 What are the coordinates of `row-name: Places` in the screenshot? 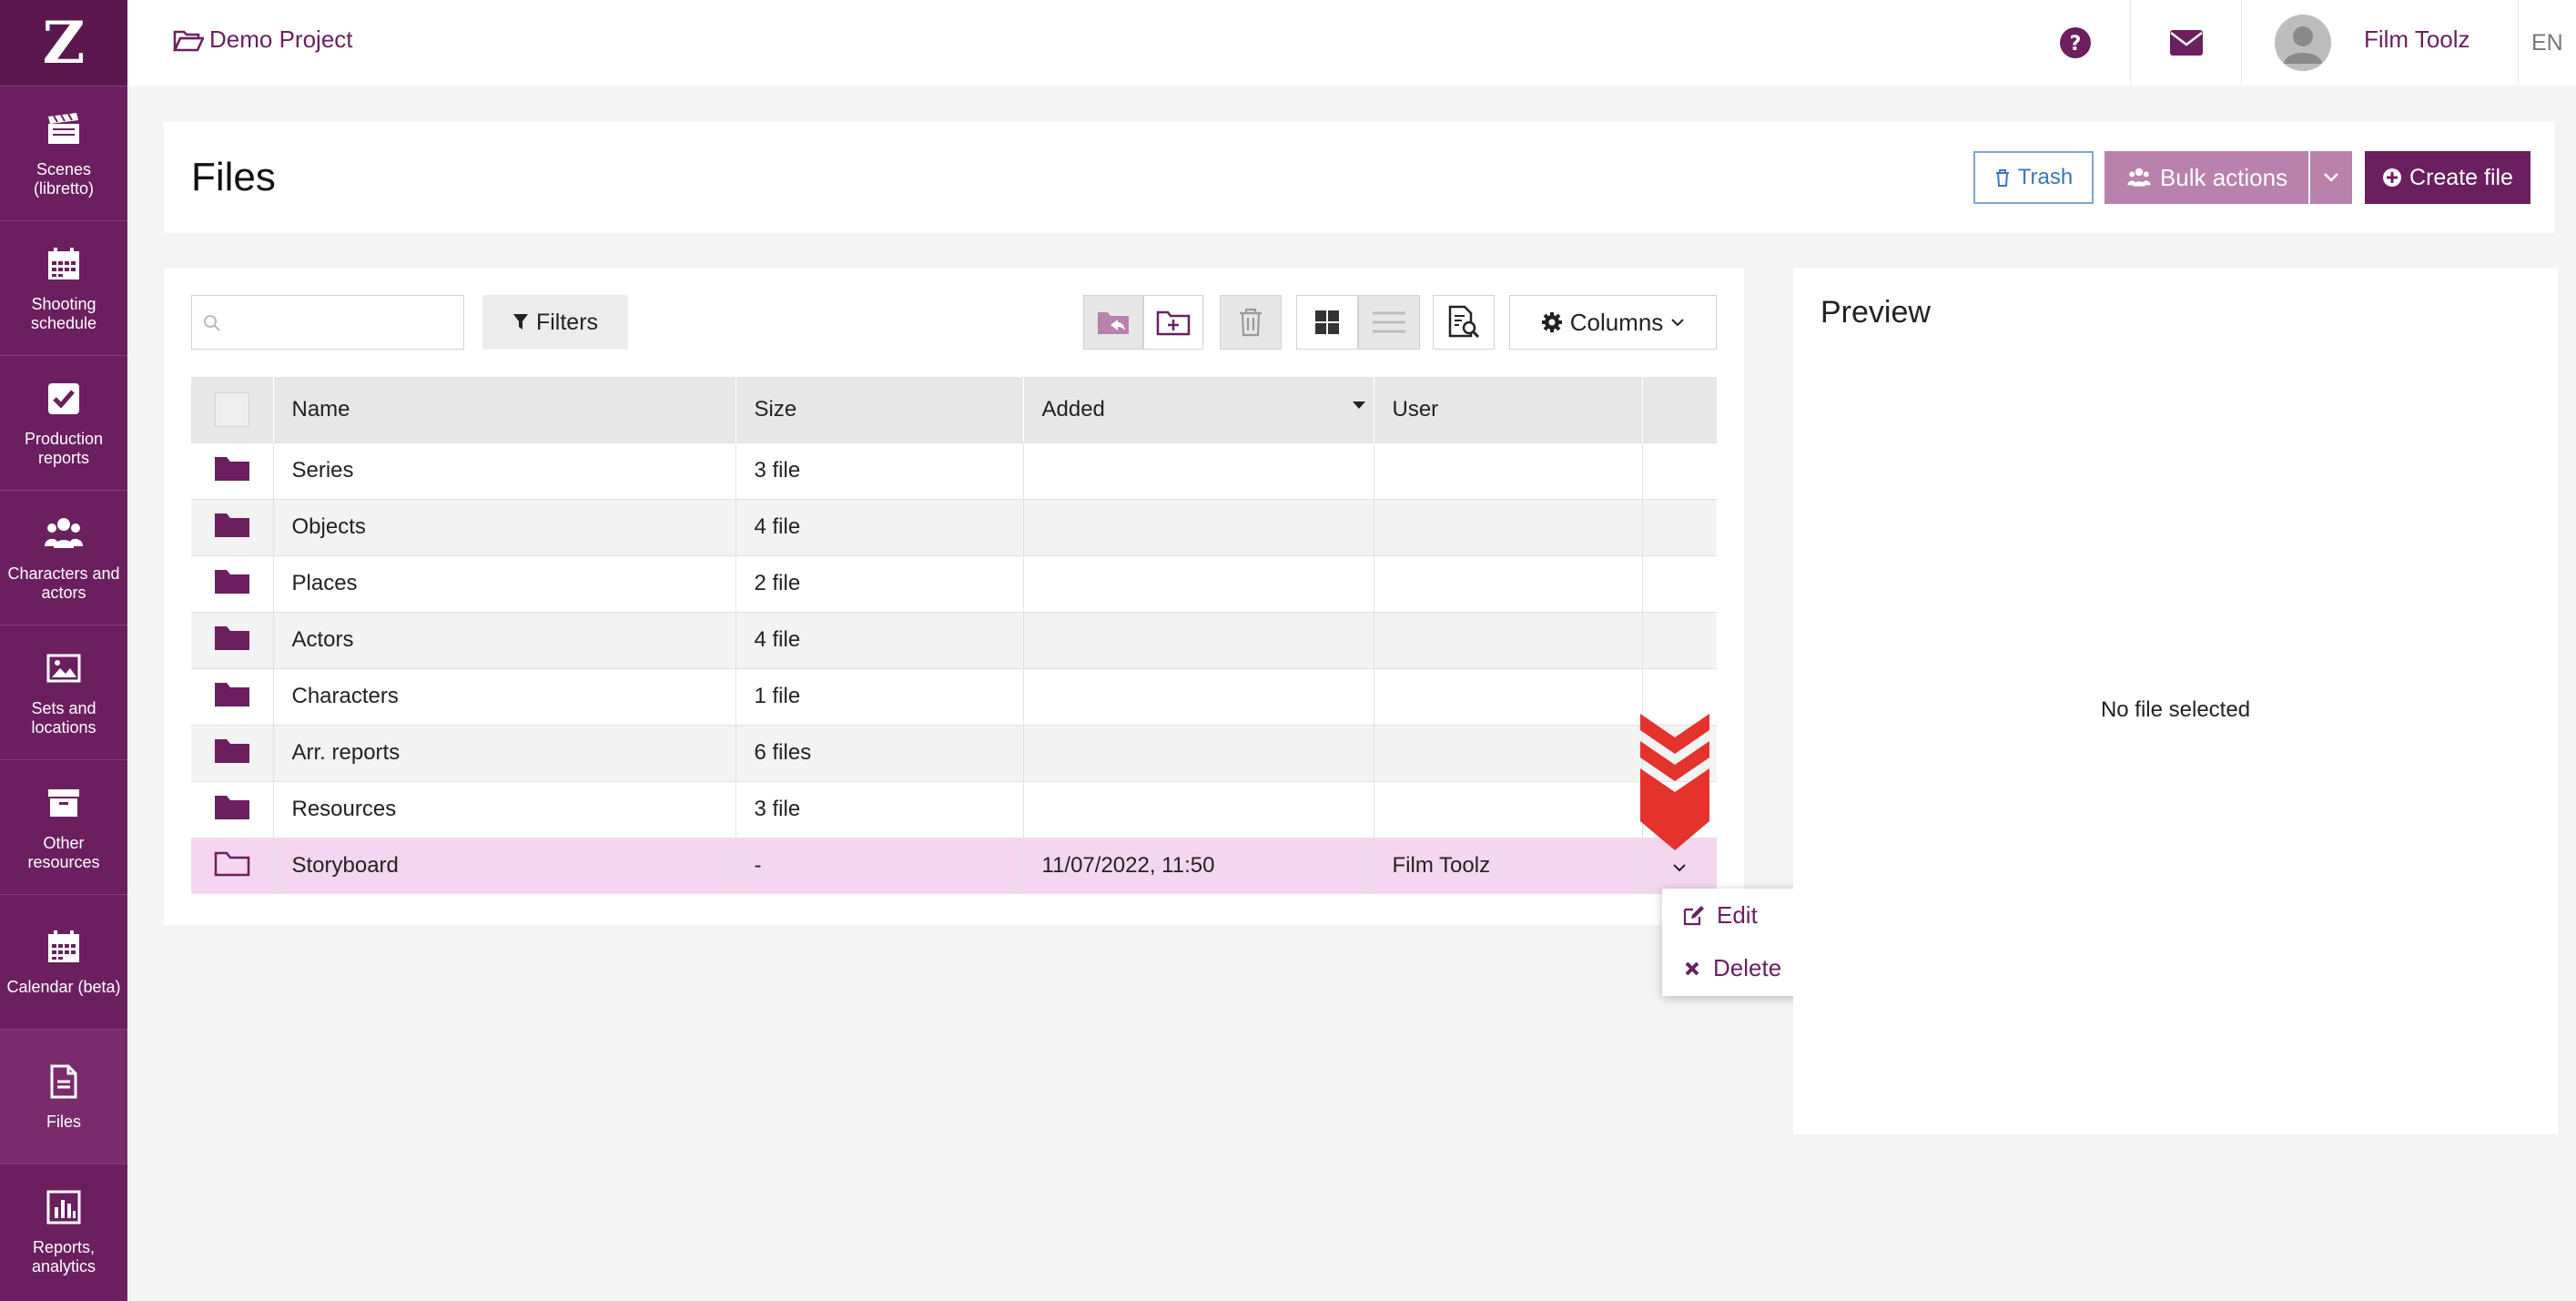 It's located at (504, 583).